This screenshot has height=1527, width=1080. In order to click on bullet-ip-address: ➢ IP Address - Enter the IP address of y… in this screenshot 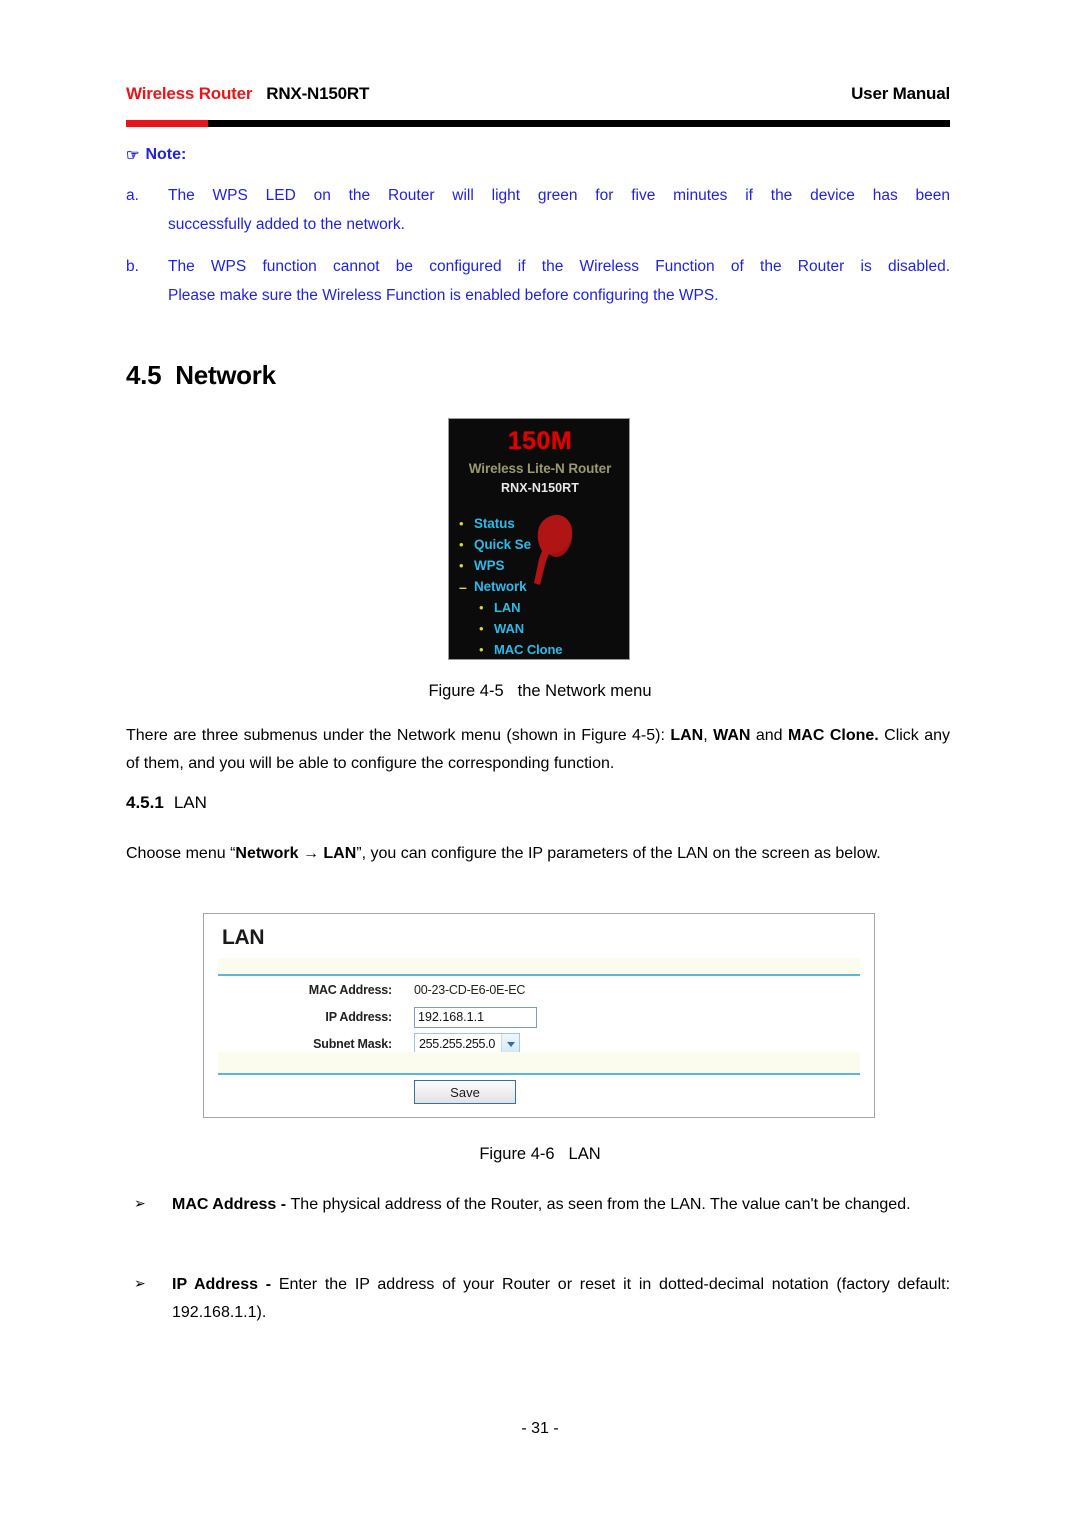, I will do `click(538, 1299)`.